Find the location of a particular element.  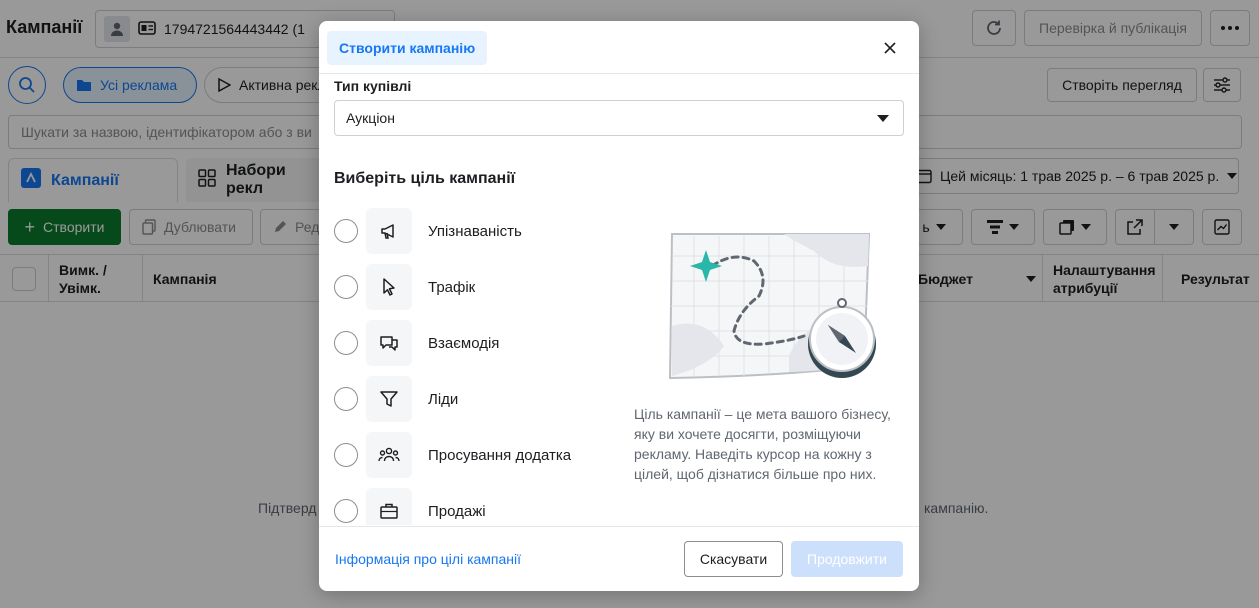

objective-traffic: Трафік is located at coordinates (474, 287).